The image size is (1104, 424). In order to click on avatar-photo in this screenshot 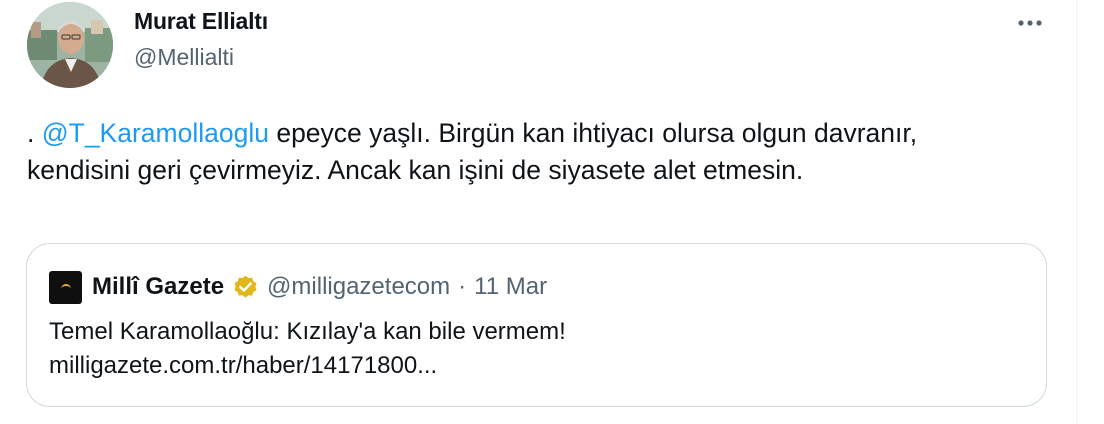, I will do `click(70, 45)`.